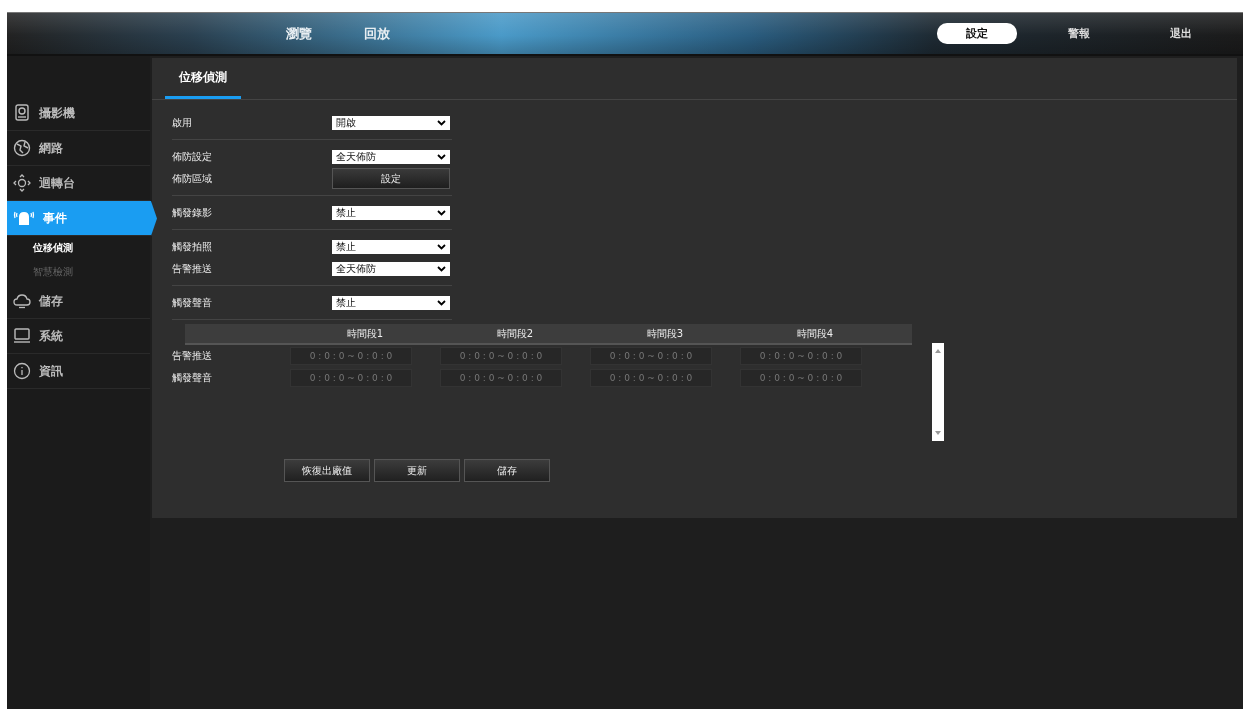 Image resolution: width=1243 pixels, height=709 pixels. Describe the element at coordinates (507, 470) in the screenshot. I see `action-button: 儲存` at that location.